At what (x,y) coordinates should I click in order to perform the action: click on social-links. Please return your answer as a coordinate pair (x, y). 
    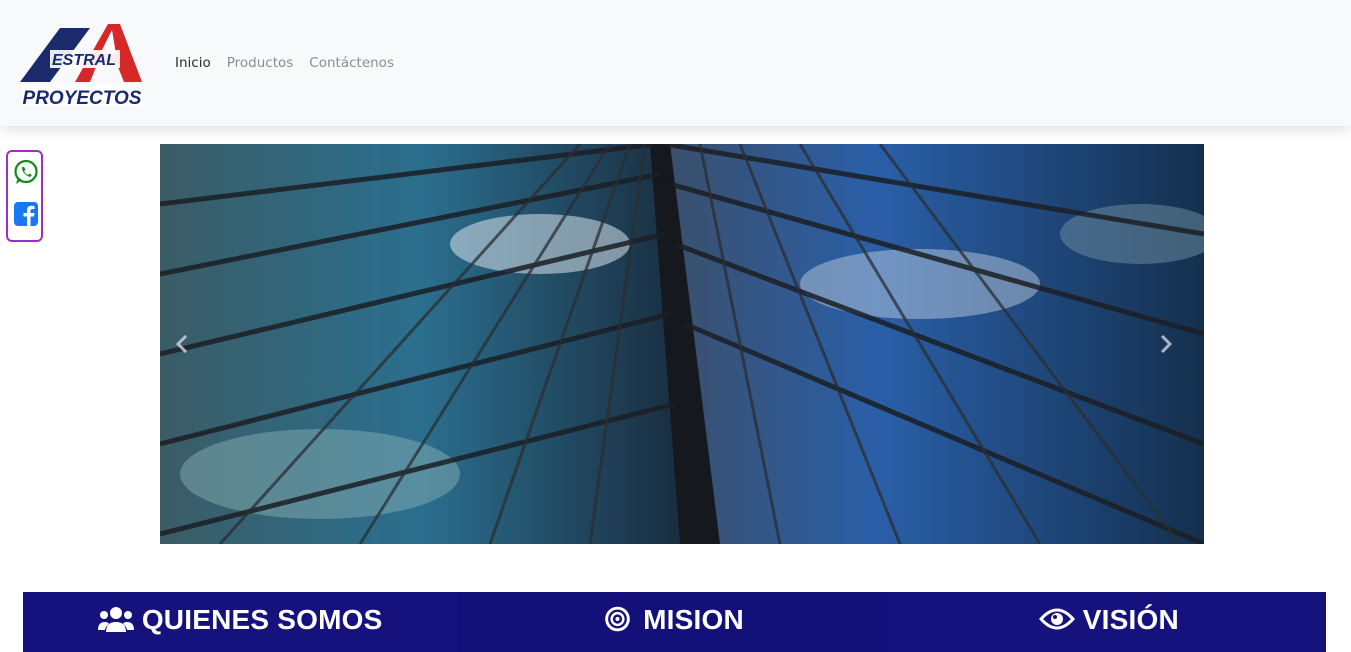
    Looking at the image, I should click on (24, 196).